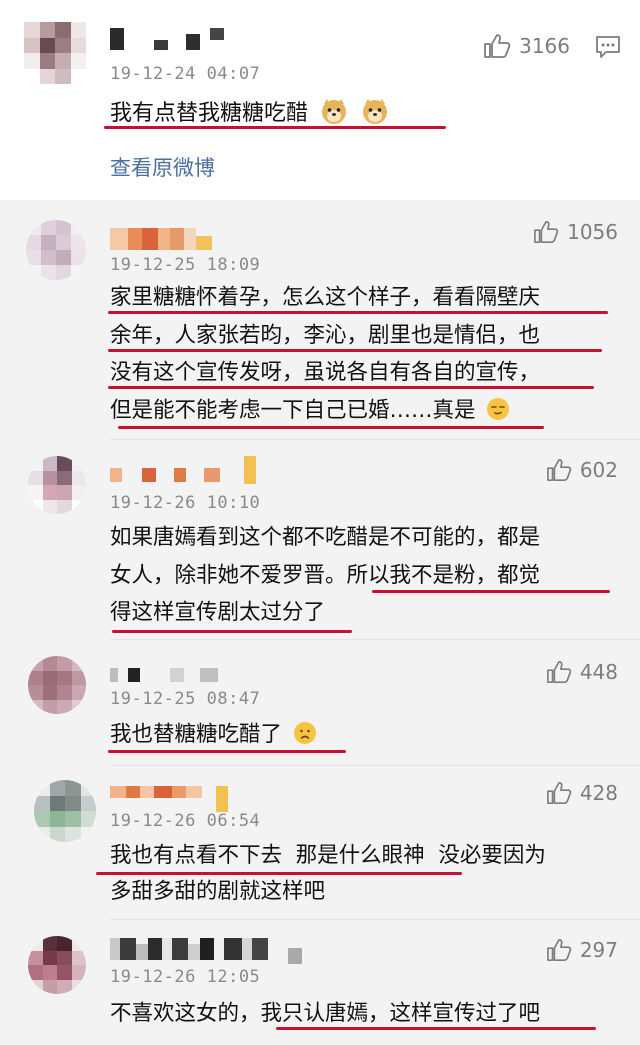 The height and width of the screenshot is (1045, 640). What do you see at coordinates (185, 977) in the screenshot?
I see `timestamp: 19-12-26 12:05` at bounding box center [185, 977].